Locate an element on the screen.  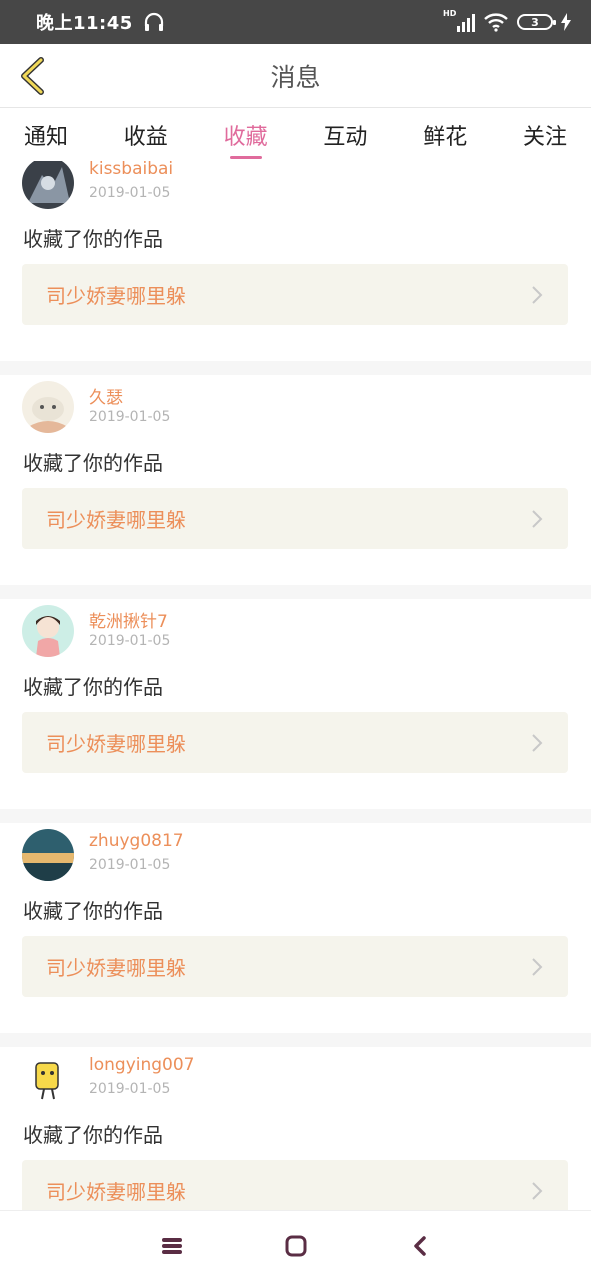
nav-back-button is located at coordinates (420, 1246).